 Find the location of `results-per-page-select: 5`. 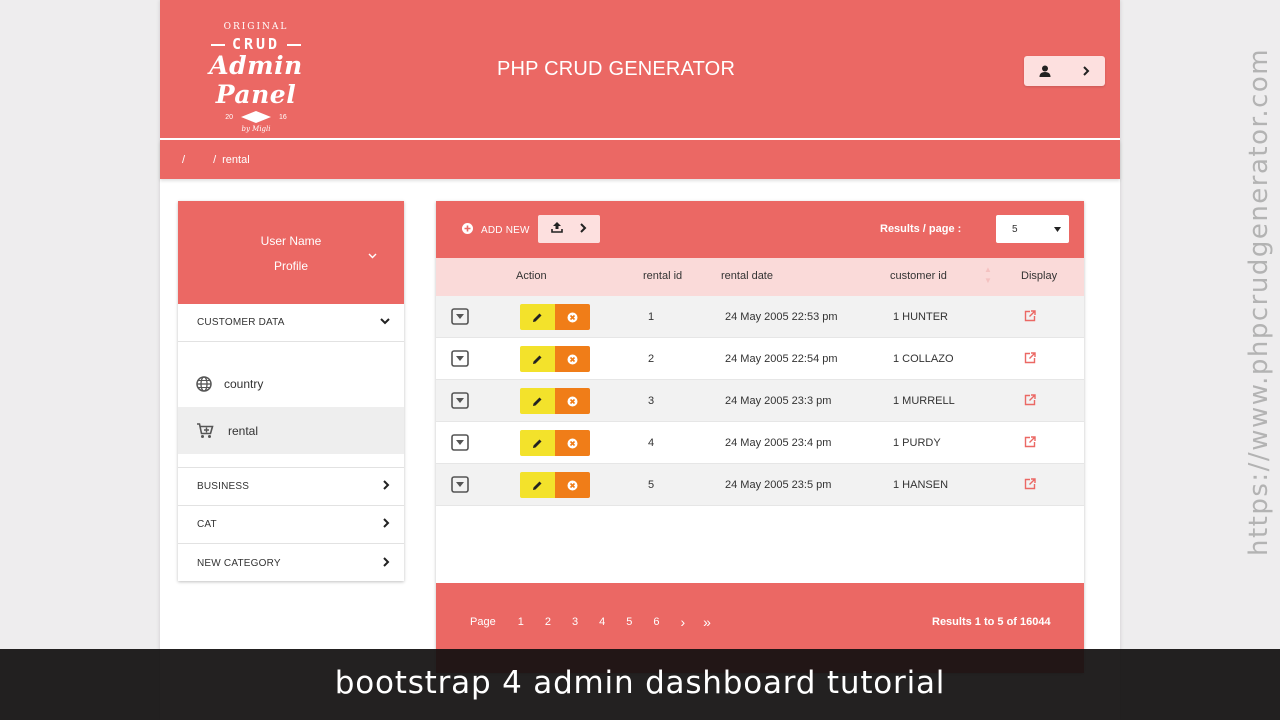

results-per-page-select: 5 is located at coordinates (1032, 229).